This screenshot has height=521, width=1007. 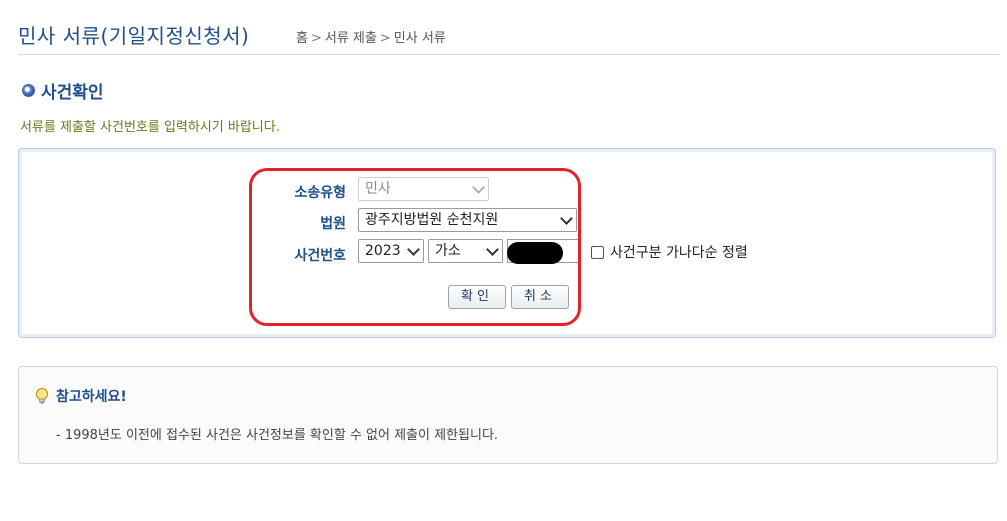 I want to click on sort-checkbox-label: 사건구분 가나다순 정렬, so click(x=679, y=253).